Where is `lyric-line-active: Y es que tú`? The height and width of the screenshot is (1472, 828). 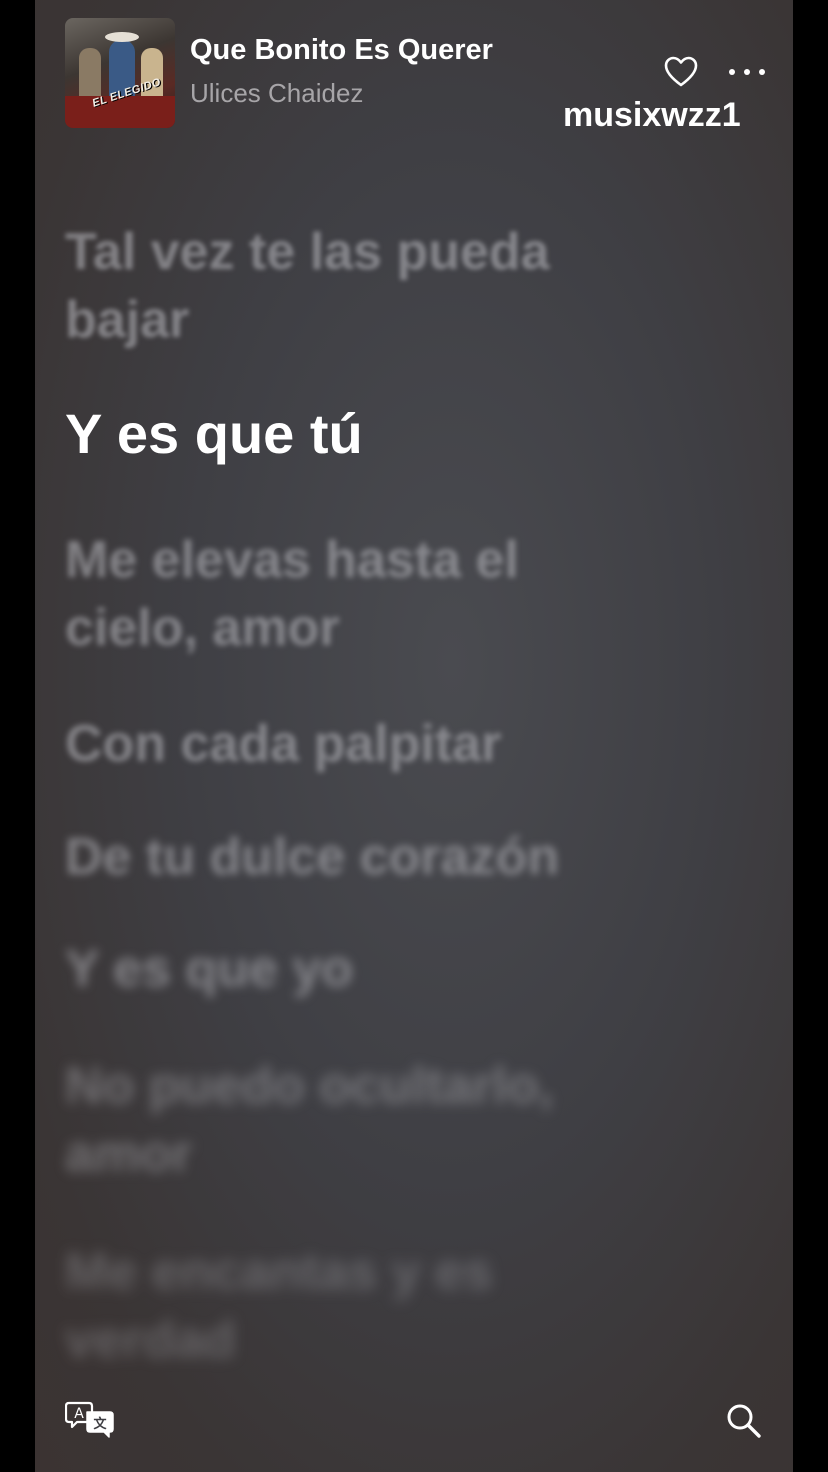
lyric-line-active: Y es que tú is located at coordinates (345, 434).